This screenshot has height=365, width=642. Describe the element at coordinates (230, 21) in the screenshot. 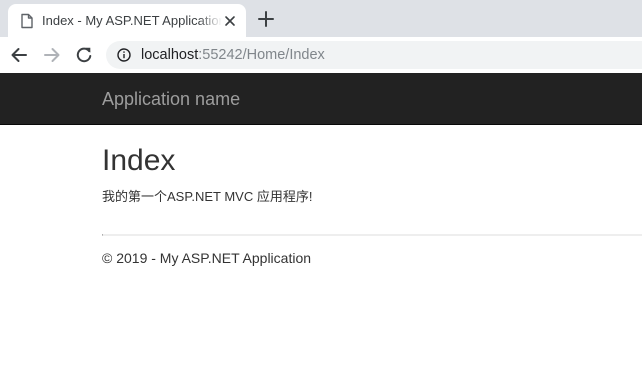

I see `close-icon` at that location.